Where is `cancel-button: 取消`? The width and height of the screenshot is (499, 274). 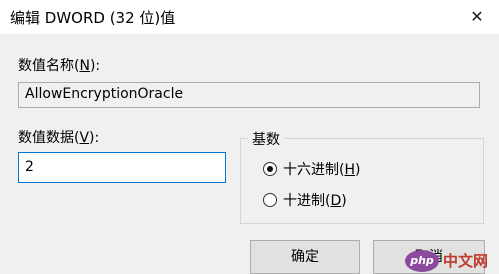
cancel-button: 取消 is located at coordinates (429, 257).